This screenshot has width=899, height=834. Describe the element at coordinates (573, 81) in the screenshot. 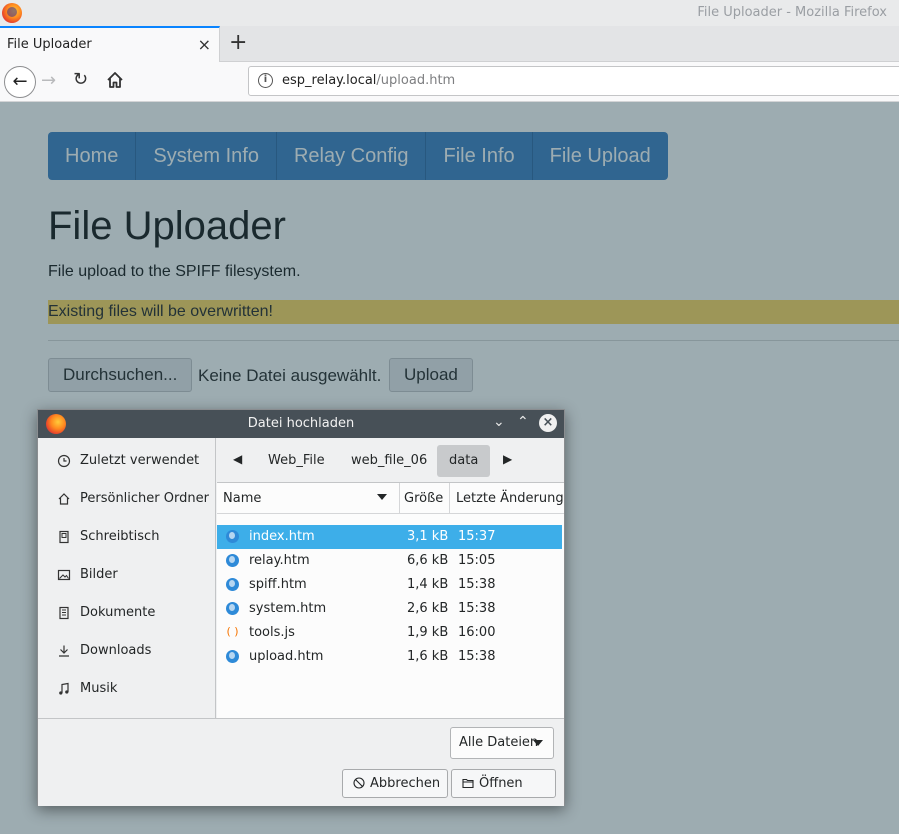

I see `url-bar: i esp_relay.local/upload.htm` at that location.